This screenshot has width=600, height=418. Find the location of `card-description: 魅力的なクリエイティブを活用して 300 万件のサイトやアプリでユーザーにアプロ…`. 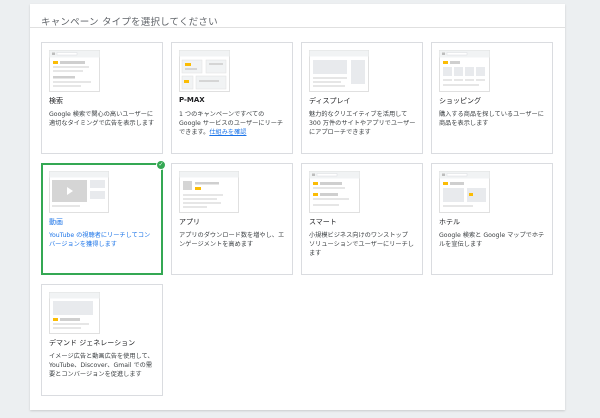

card-description: 魅力的なクリエイティブを活用して 300 万件のサイトやアプリでユーザーにアプロ… is located at coordinates (362, 124).